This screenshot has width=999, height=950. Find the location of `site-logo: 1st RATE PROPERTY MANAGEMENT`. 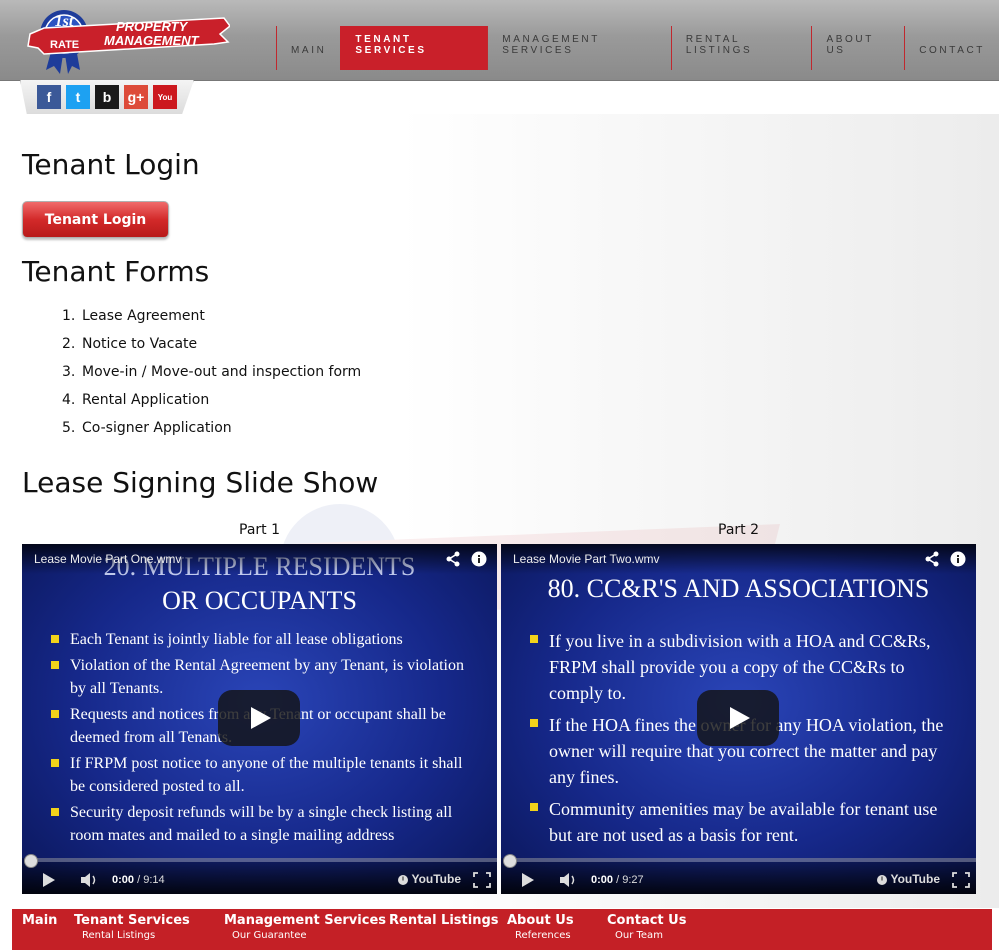

site-logo: 1st RATE PROPERTY MANAGEMENT is located at coordinates (127, 40).